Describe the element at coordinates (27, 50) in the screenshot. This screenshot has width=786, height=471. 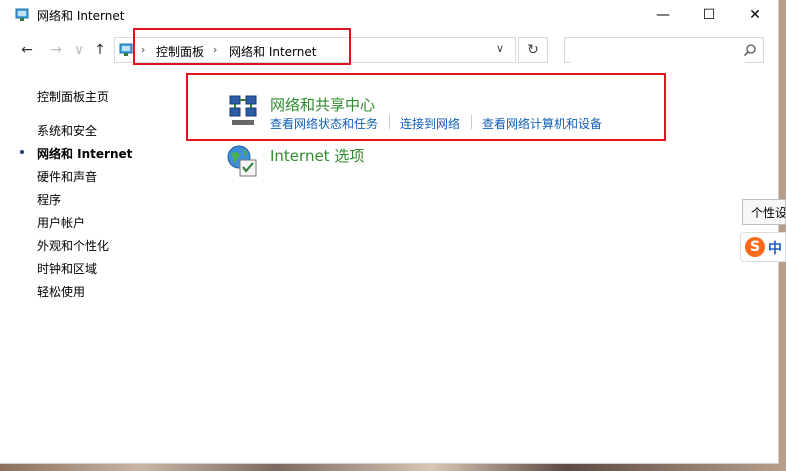
I see `back-button: ←` at that location.